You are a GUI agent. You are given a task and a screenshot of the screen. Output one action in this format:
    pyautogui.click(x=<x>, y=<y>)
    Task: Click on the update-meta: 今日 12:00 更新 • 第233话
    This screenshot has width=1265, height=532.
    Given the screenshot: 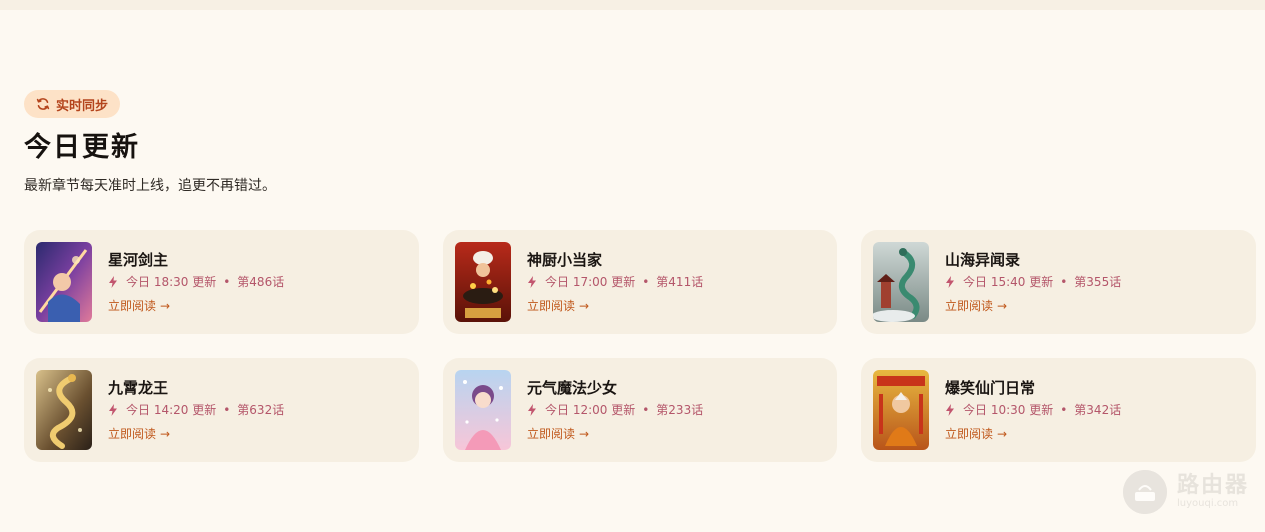 What is the action you would take?
    pyautogui.click(x=615, y=410)
    